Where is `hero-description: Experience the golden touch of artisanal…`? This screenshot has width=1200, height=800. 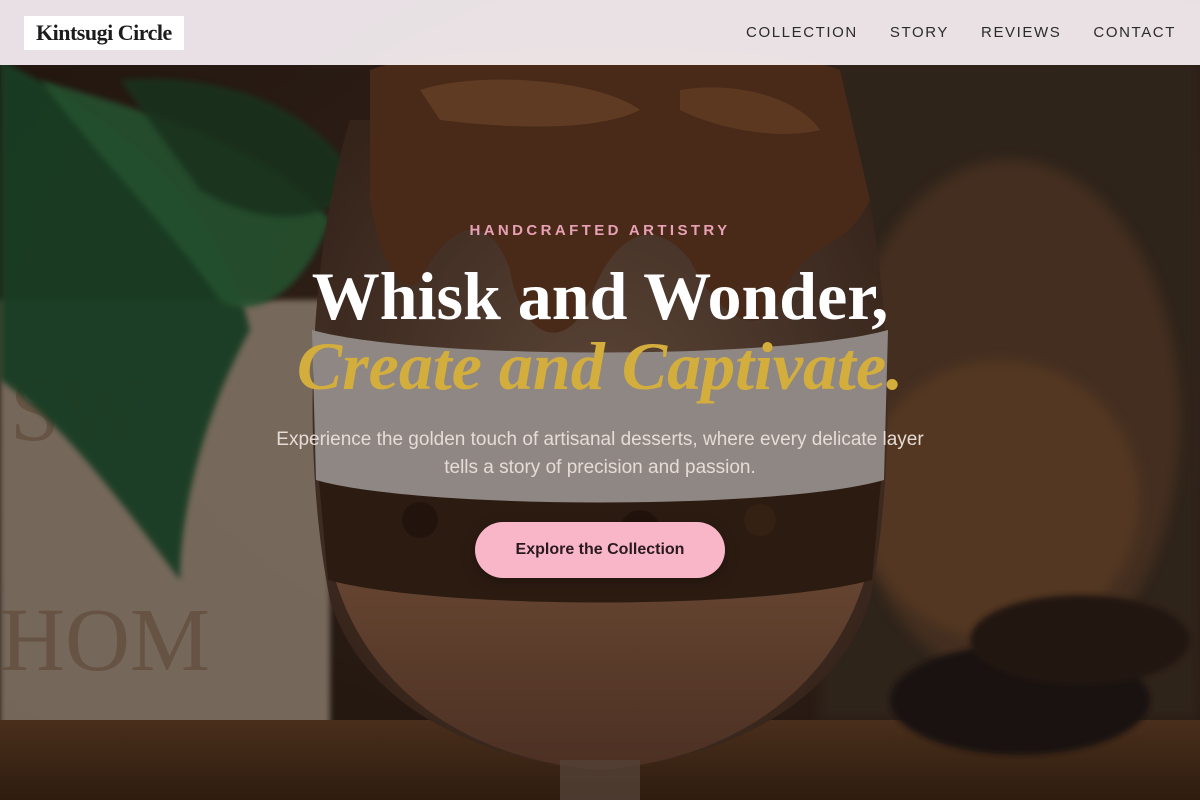 hero-description: Experience the golden touch of artisanal… is located at coordinates (600, 453).